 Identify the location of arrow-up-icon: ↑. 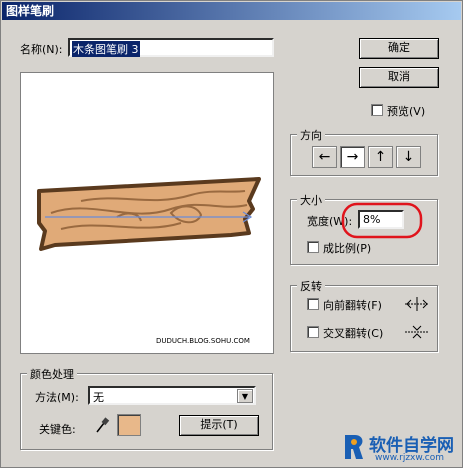
(380, 157).